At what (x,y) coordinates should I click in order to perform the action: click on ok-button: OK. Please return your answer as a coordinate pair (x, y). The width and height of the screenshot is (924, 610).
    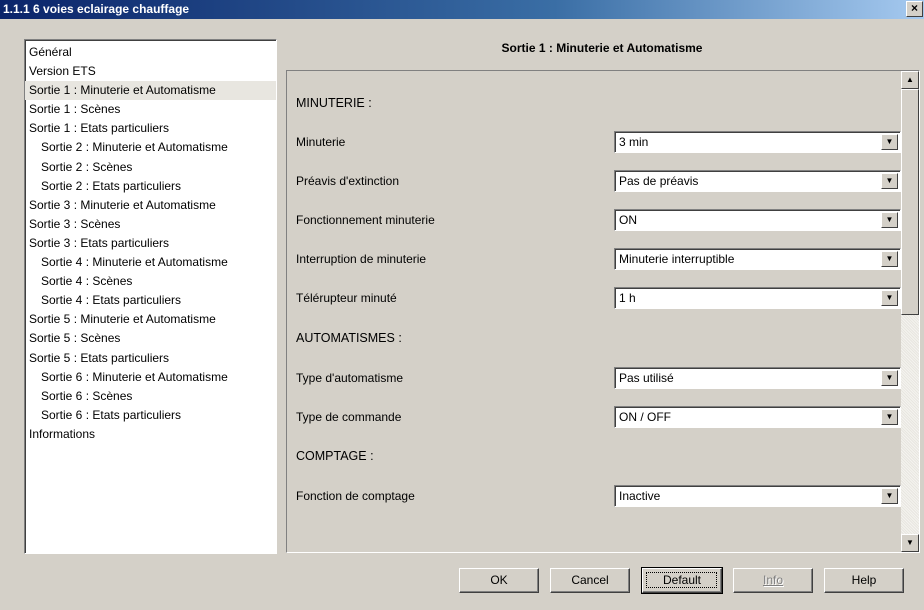
    Looking at the image, I should click on (499, 580).